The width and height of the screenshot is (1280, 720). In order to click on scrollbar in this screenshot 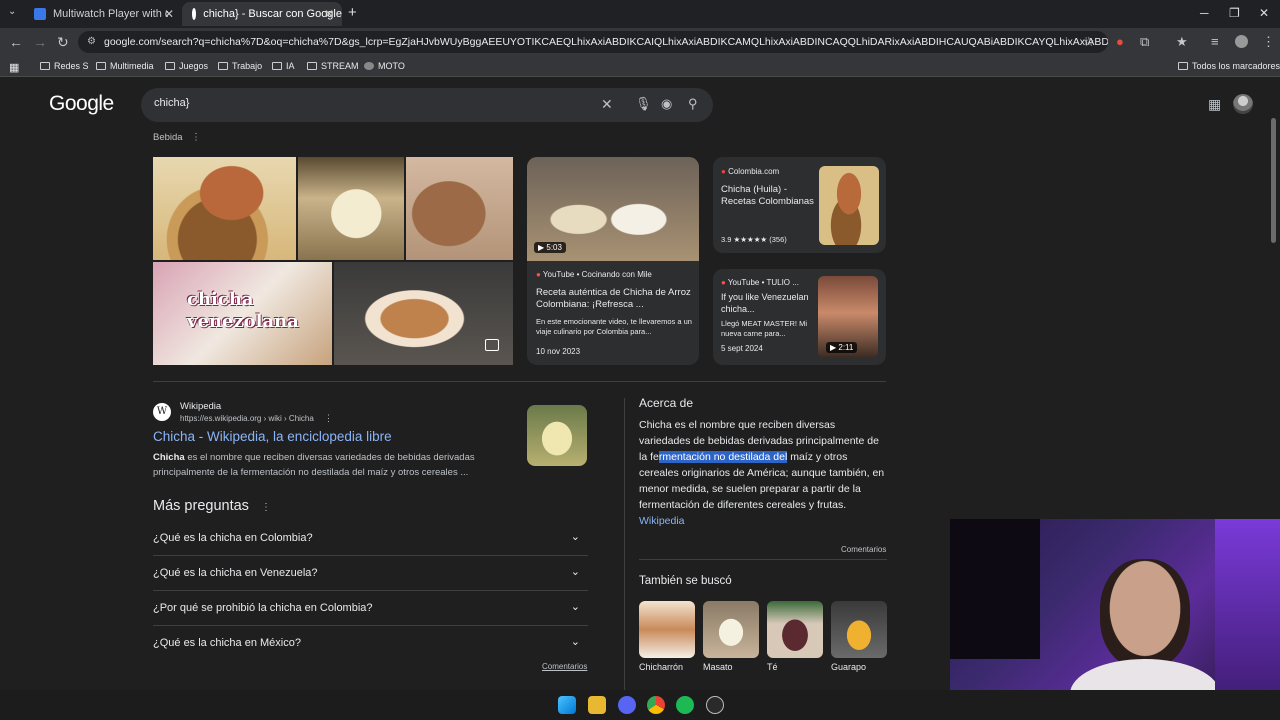, I will do `click(1273, 180)`.